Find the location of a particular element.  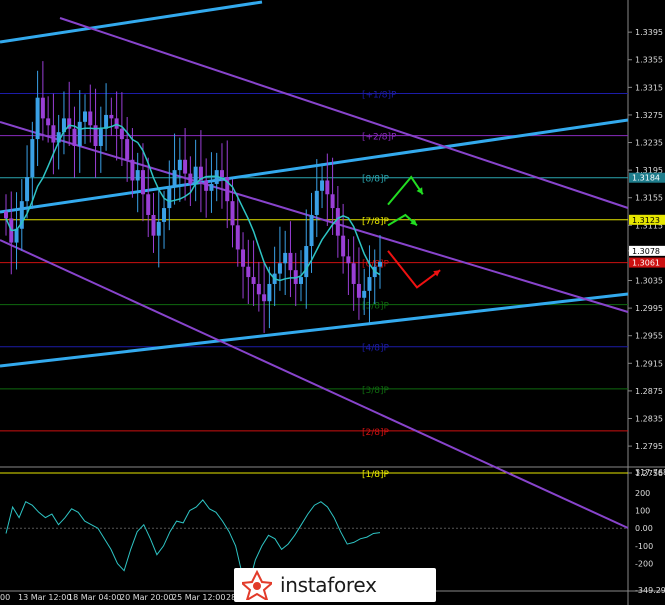

price-tag-label: 1.3123 is located at coordinates (646, 220).